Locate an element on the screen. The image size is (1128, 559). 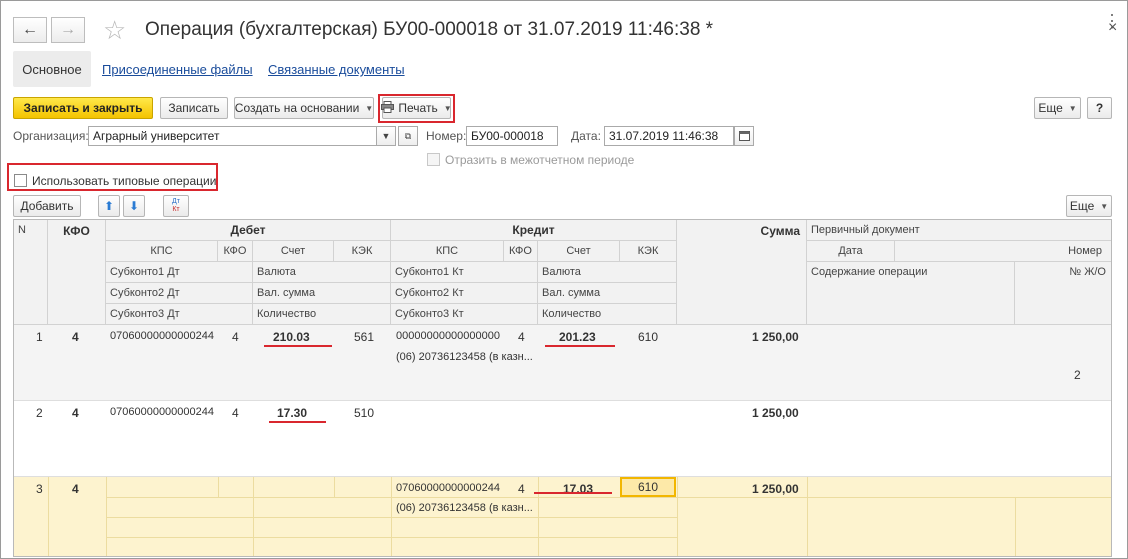
header-dt-kfo: КФО is located at coordinates (235, 251).